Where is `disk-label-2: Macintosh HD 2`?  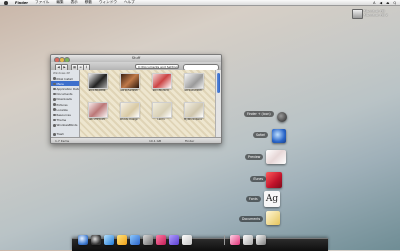 disk-label-2: Macintosh HD 2 is located at coordinates (376, 15).